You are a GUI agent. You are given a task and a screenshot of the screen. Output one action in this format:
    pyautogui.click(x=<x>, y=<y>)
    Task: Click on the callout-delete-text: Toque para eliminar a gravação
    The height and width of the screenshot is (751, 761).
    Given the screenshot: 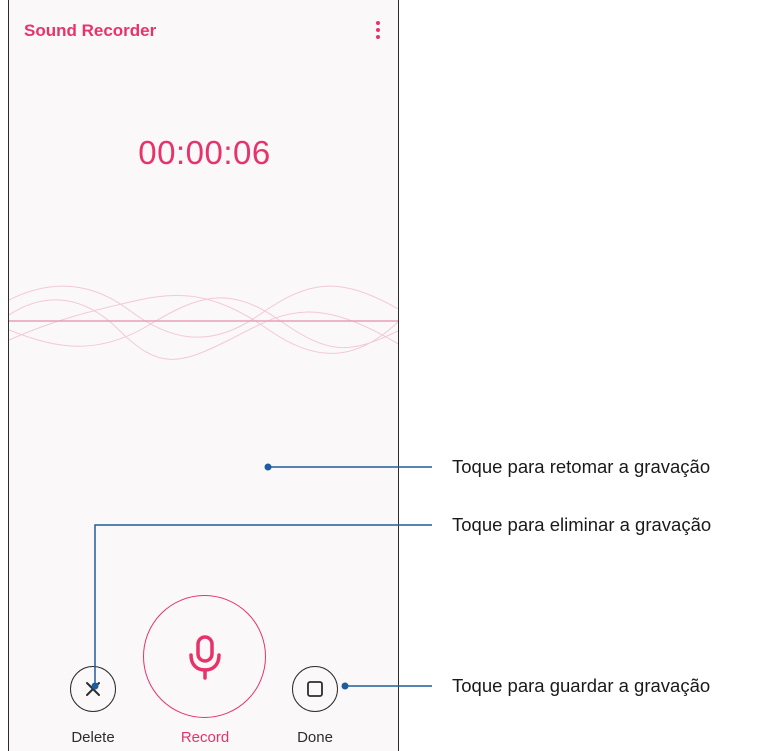 What is the action you would take?
    pyautogui.click(x=582, y=524)
    